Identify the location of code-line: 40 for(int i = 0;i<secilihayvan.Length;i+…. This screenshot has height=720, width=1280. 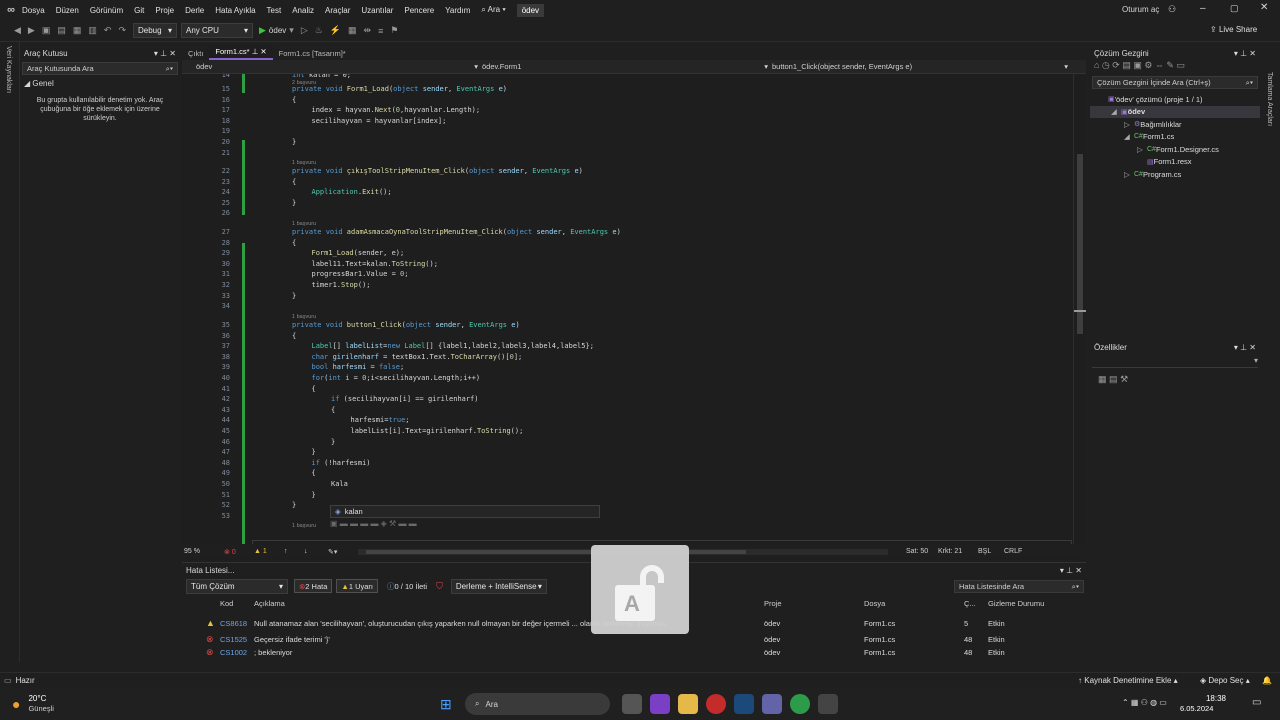
(634, 378).